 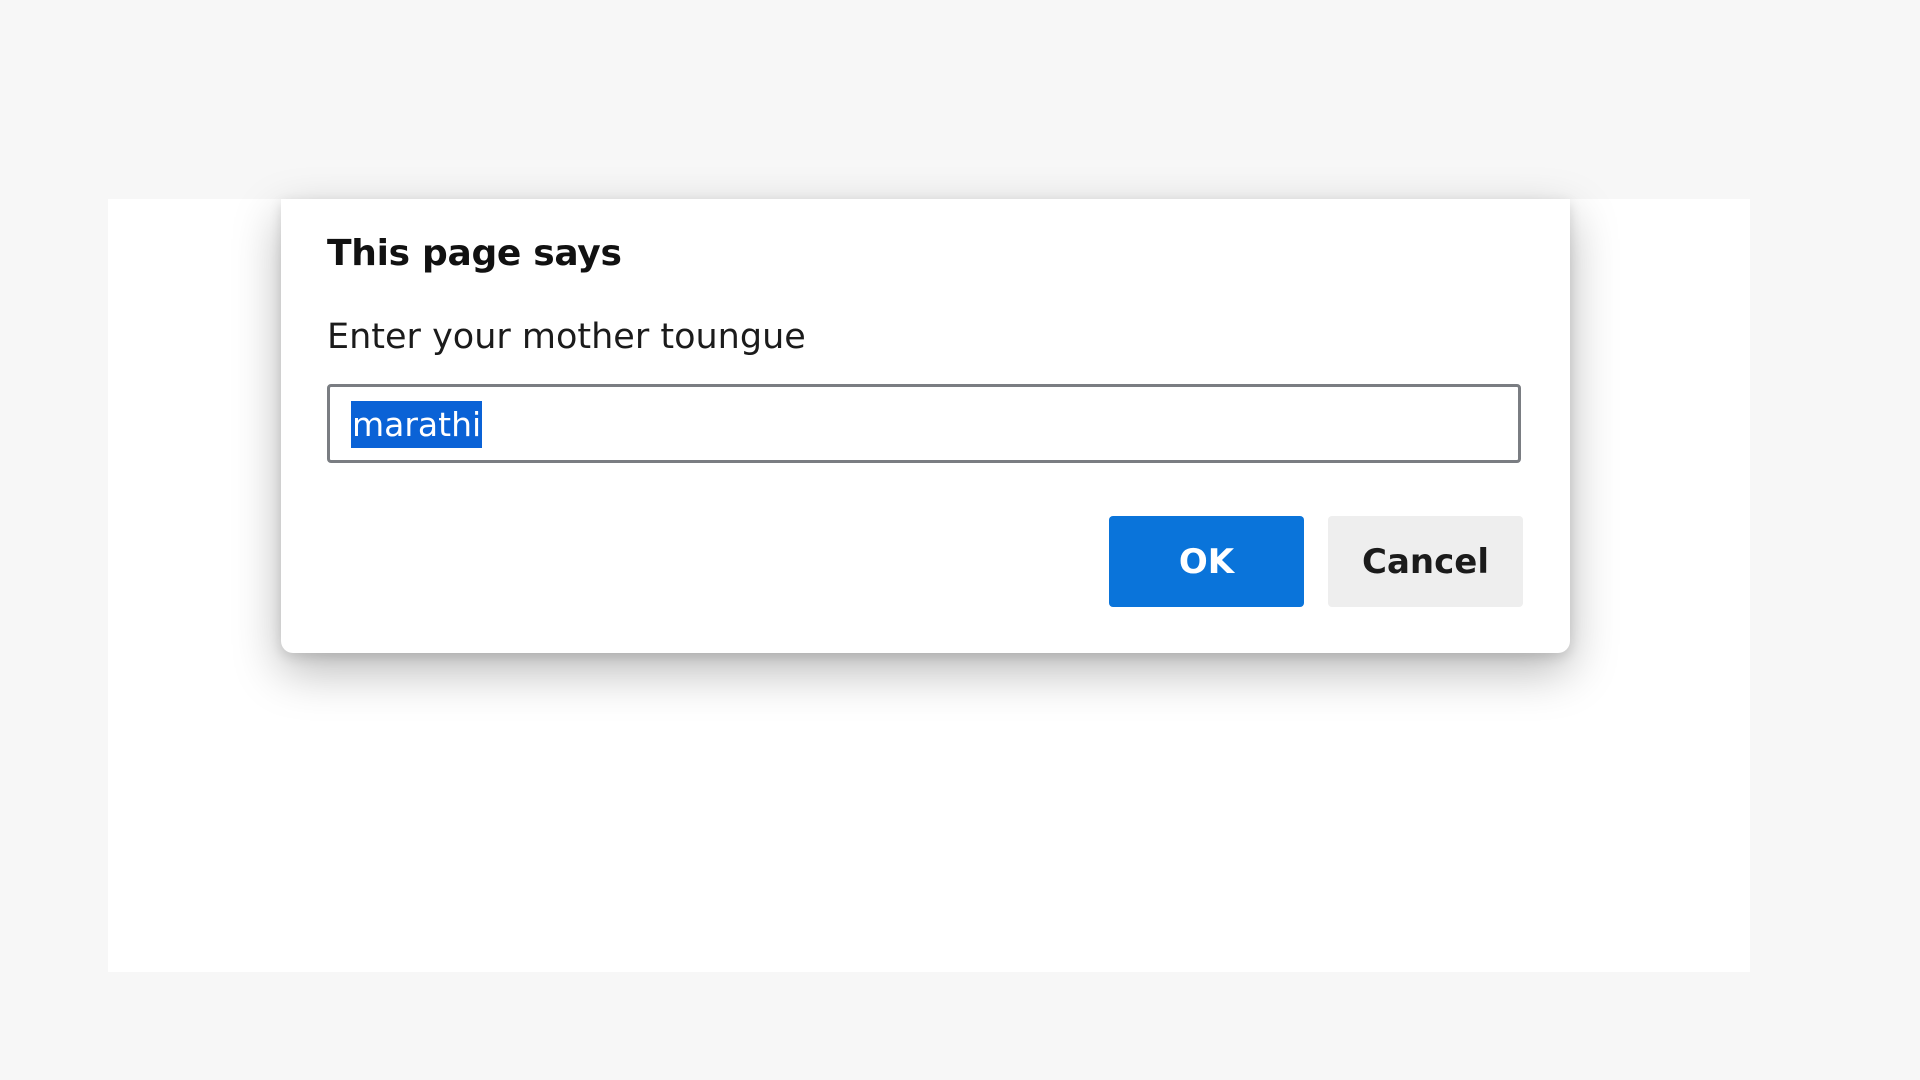 What do you see at coordinates (417, 424) in the screenshot?
I see `prompt-input-selected-text: marathi` at bounding box center [417, 424].